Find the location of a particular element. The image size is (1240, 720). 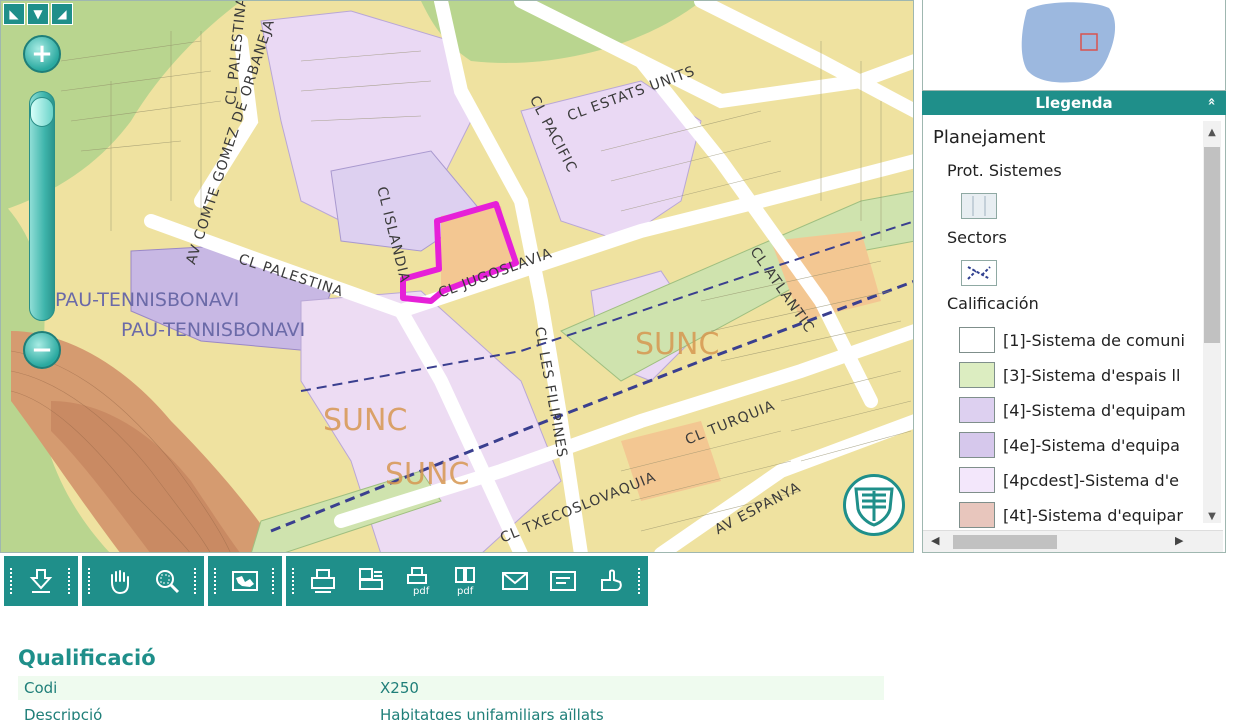

print-icon is located at coordinates (323, 581).